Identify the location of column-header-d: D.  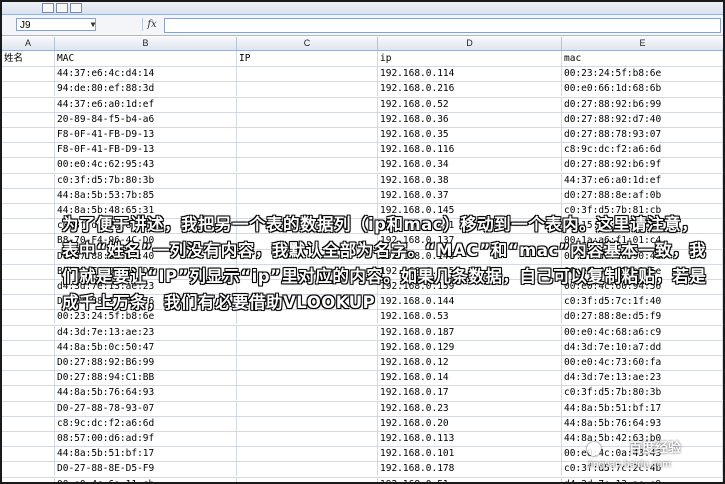
(470, 43).